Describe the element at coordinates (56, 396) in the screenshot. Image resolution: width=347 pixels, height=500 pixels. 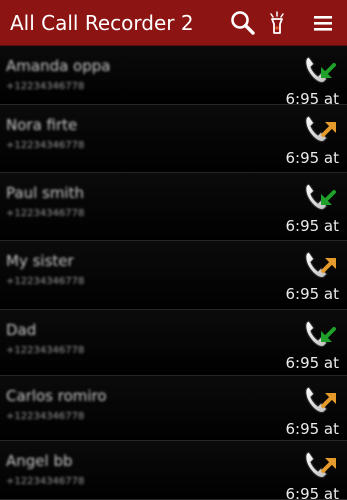
I see `contact-name: Carlos romiro` at that location.